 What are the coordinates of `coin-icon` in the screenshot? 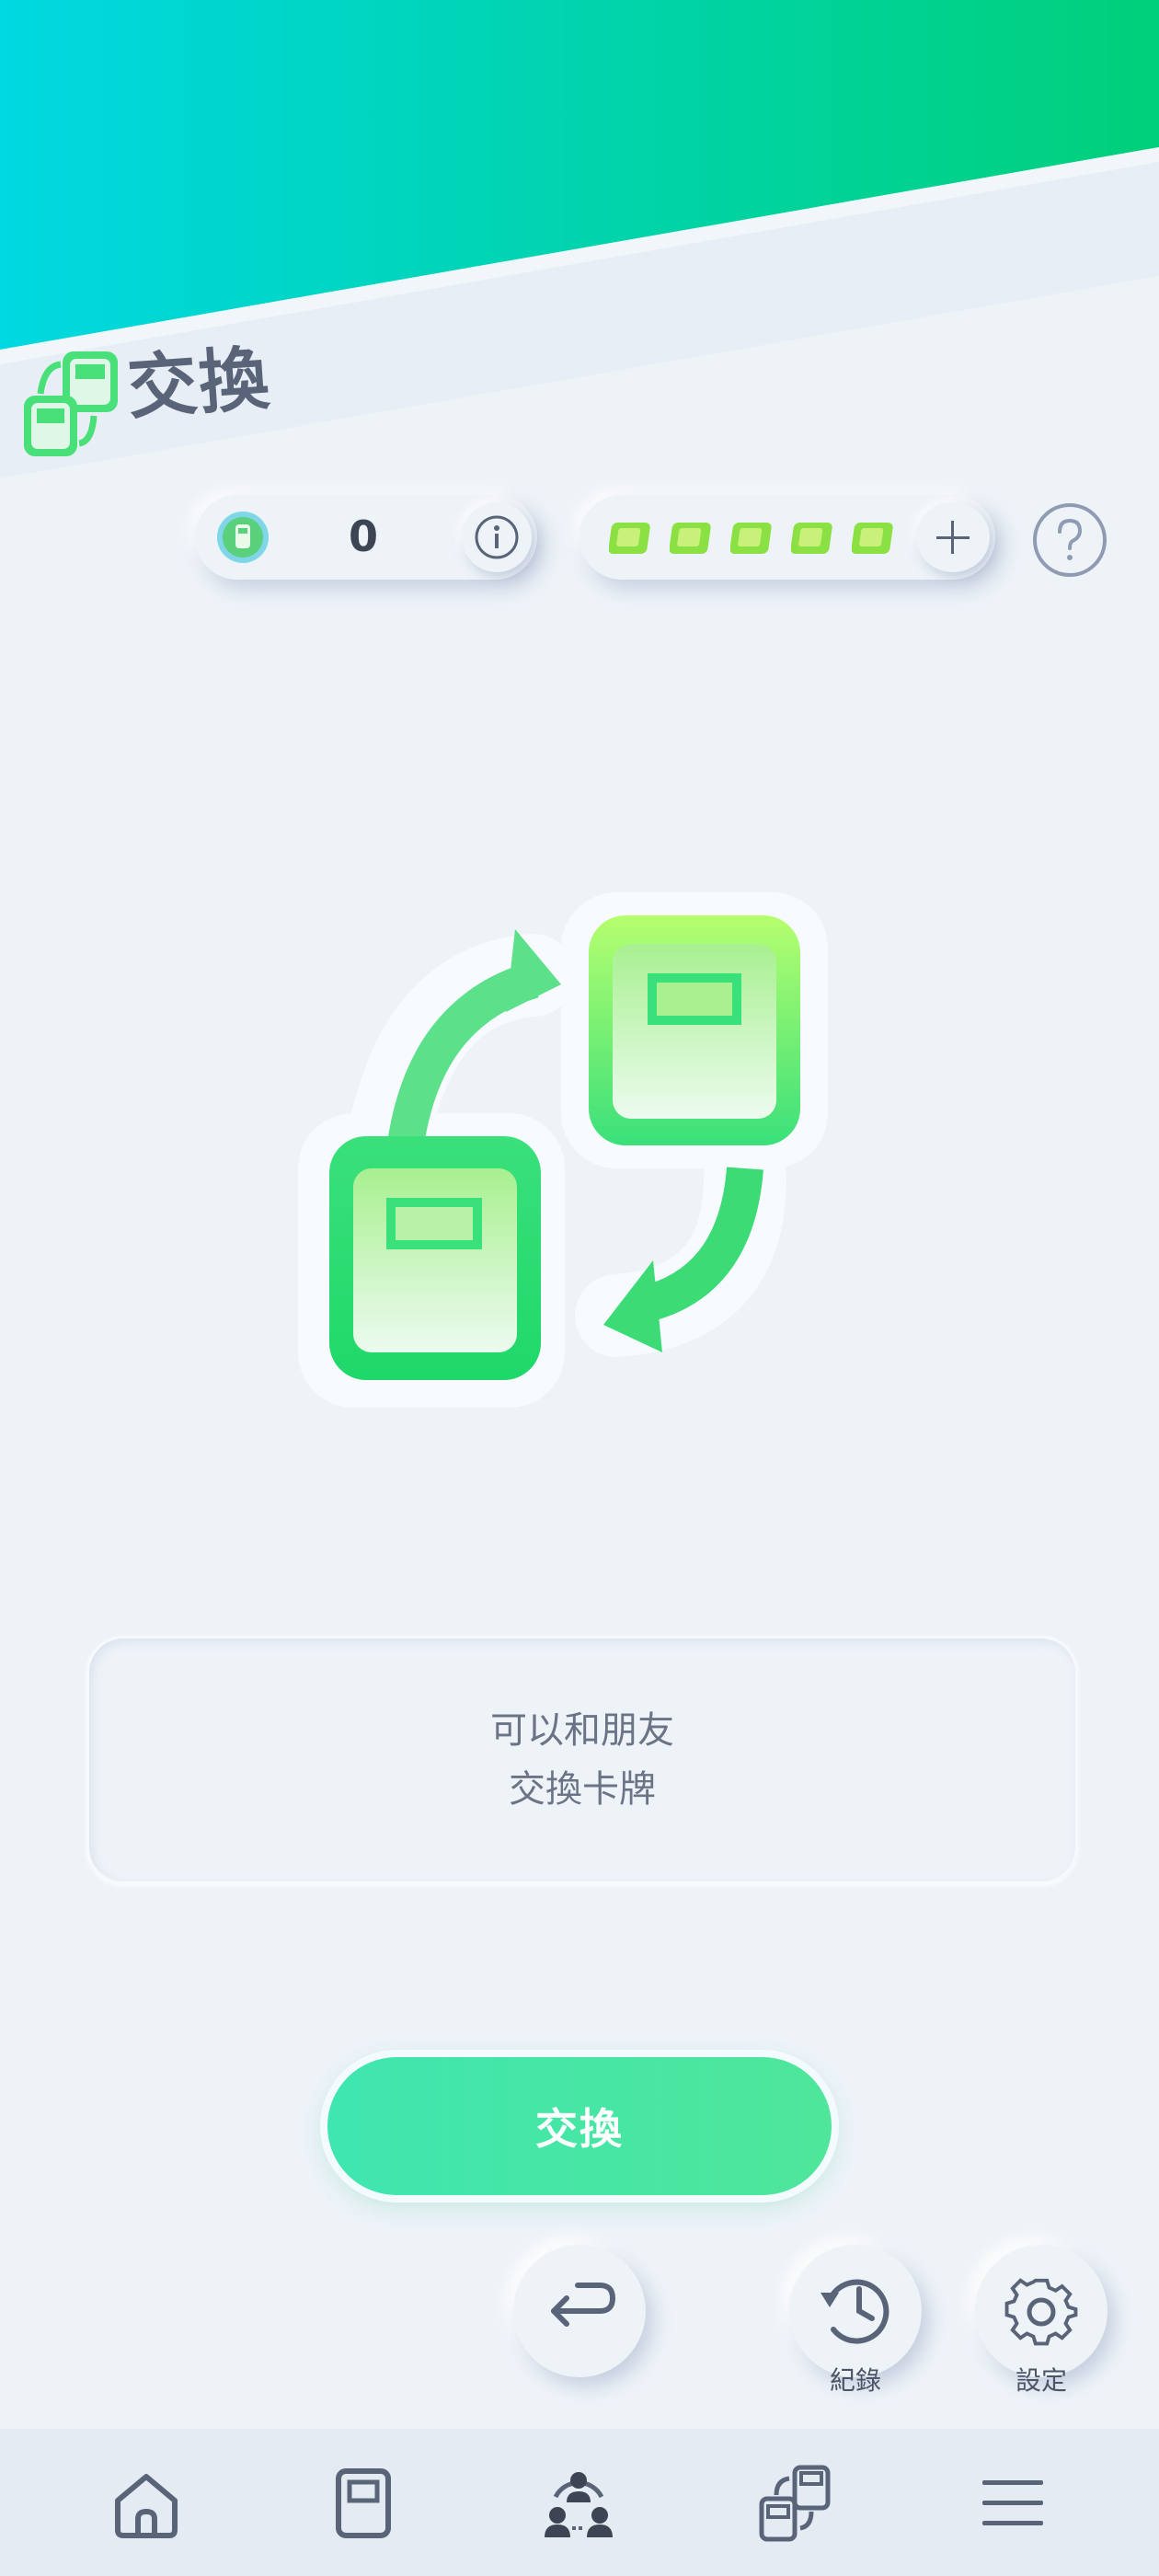 It's located at (243, 537).